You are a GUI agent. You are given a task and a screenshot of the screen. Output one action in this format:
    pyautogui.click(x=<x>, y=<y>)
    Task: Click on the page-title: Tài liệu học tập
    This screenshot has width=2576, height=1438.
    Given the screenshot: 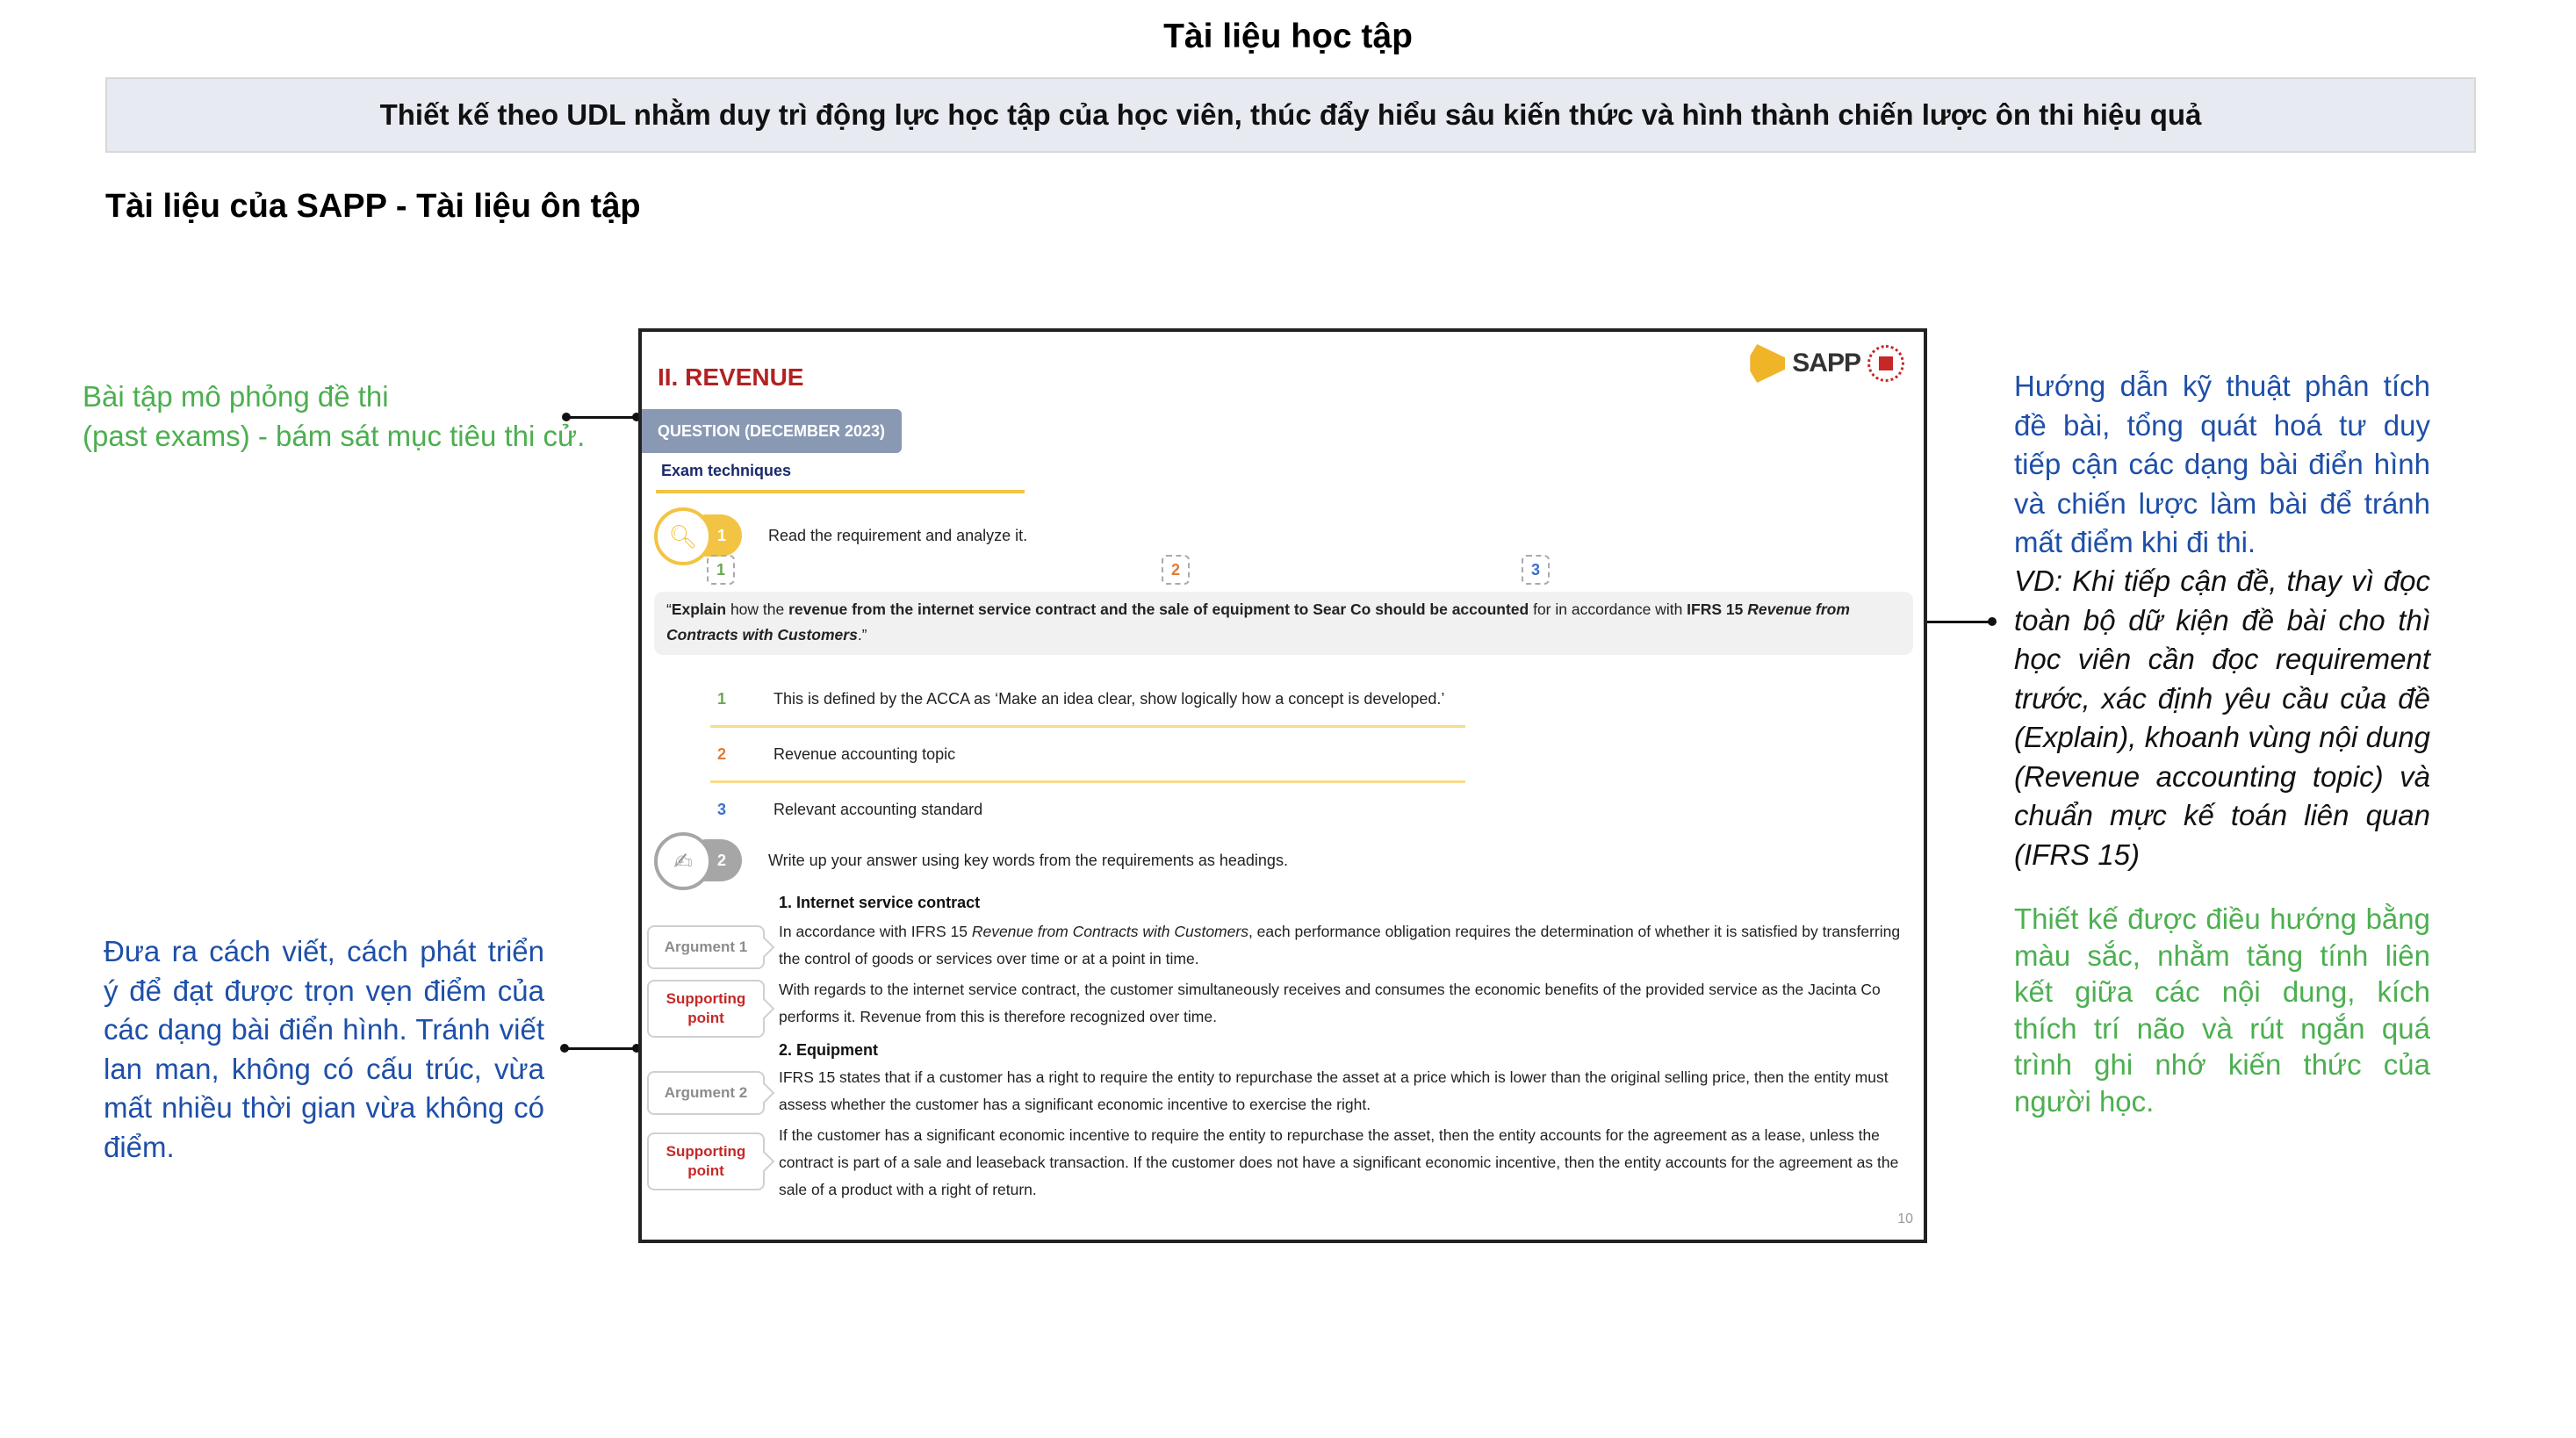 What is the action you would take?
    pyautogui.click(x=1288, y=36)
    